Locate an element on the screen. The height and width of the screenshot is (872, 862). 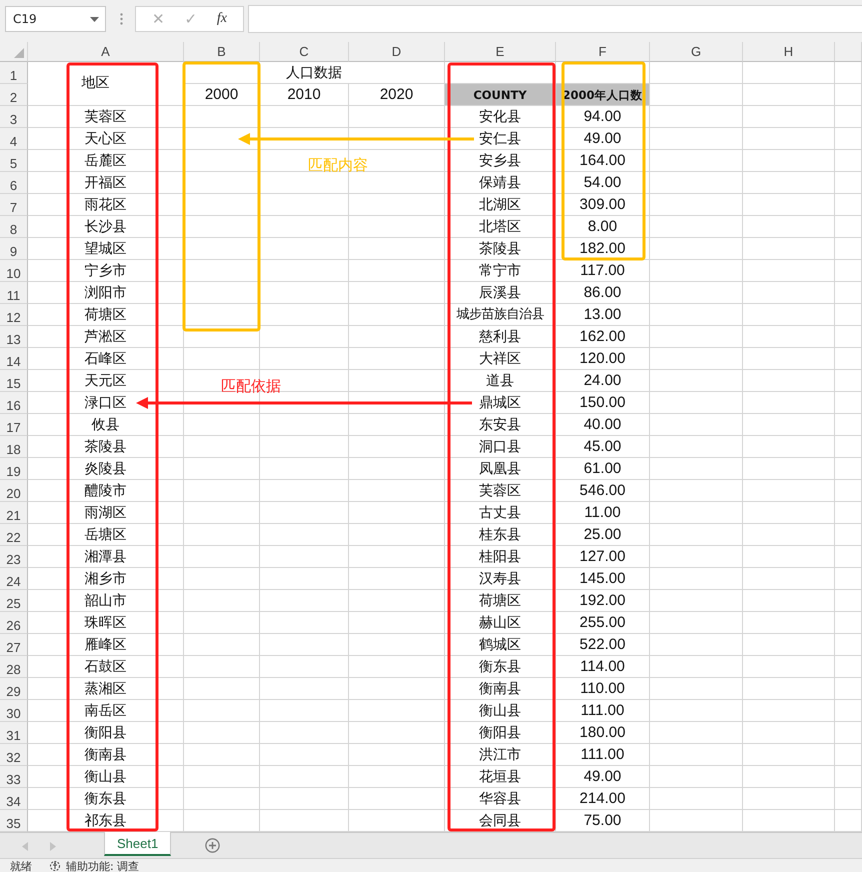
table-cell: 522.00 is located at coordinates (603, 645).